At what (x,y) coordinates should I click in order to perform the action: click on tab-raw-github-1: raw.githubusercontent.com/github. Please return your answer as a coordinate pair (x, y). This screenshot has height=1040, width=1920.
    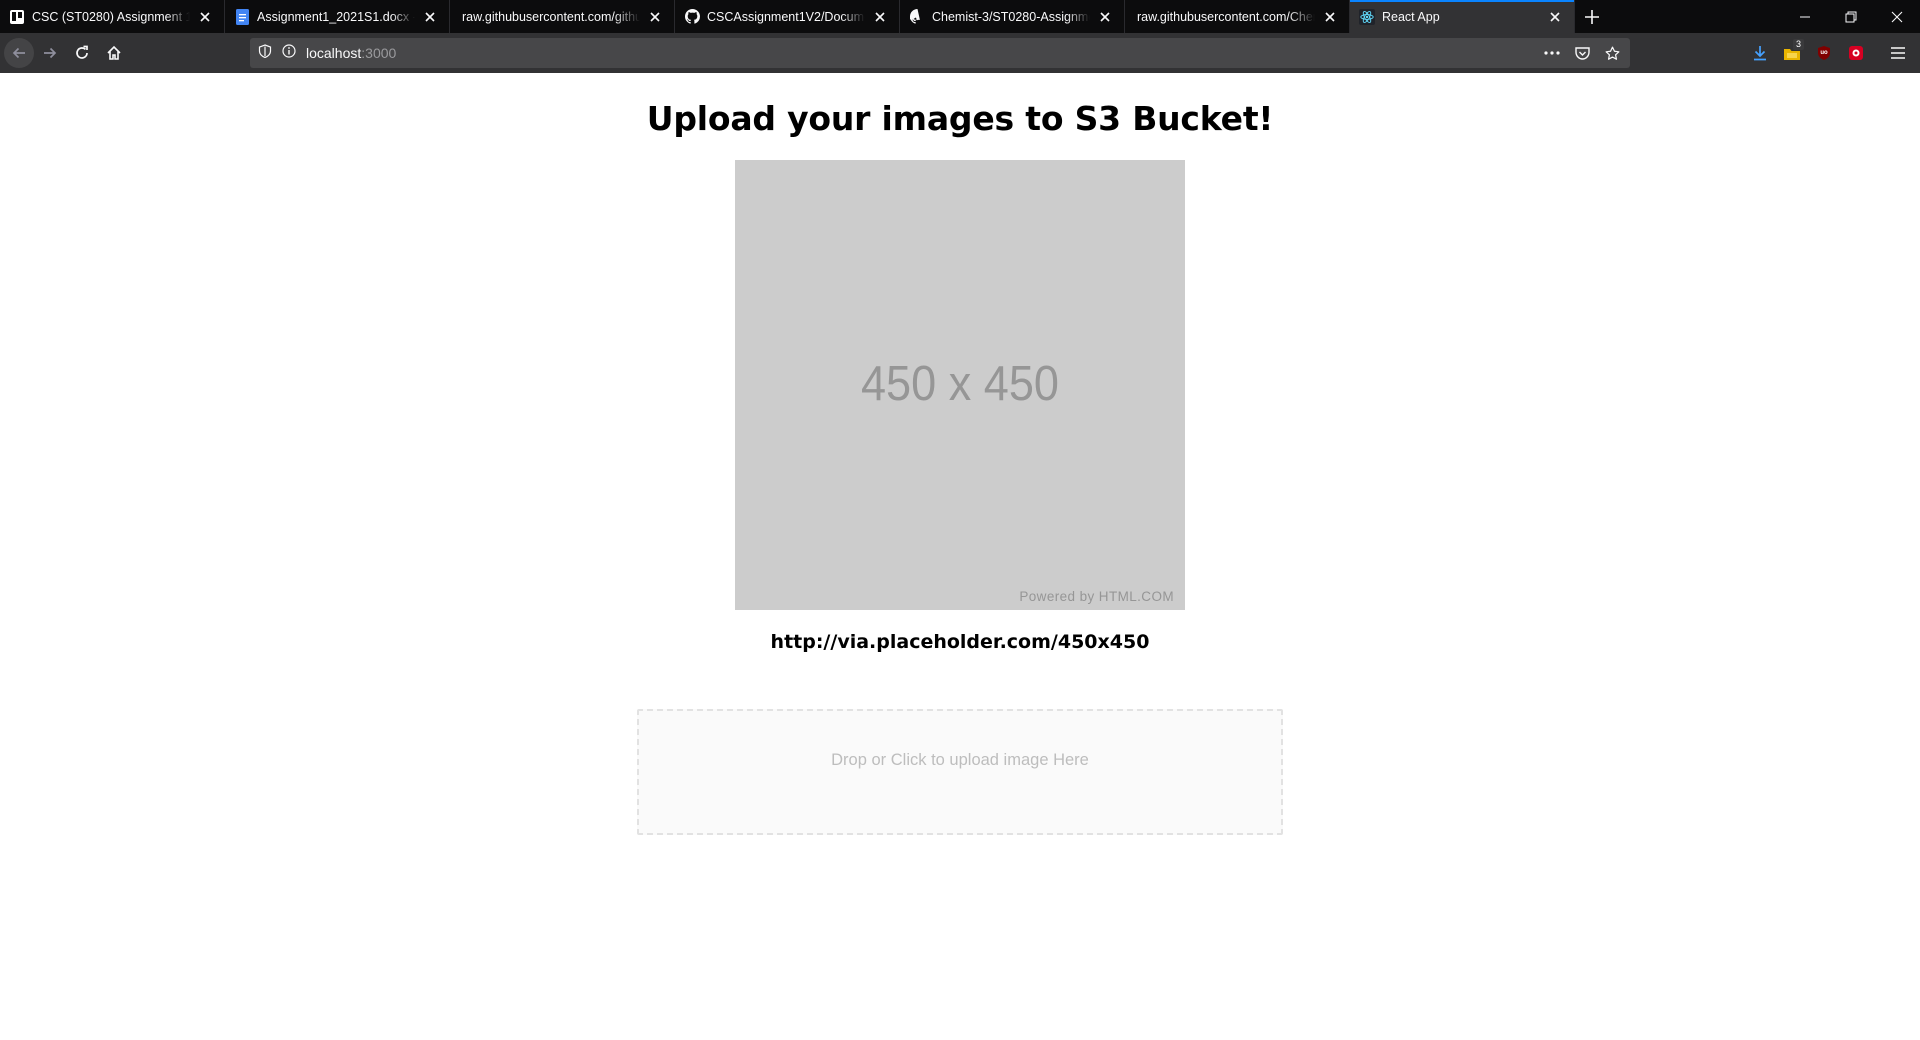
    Looking at the image, I should click on (562, 16).